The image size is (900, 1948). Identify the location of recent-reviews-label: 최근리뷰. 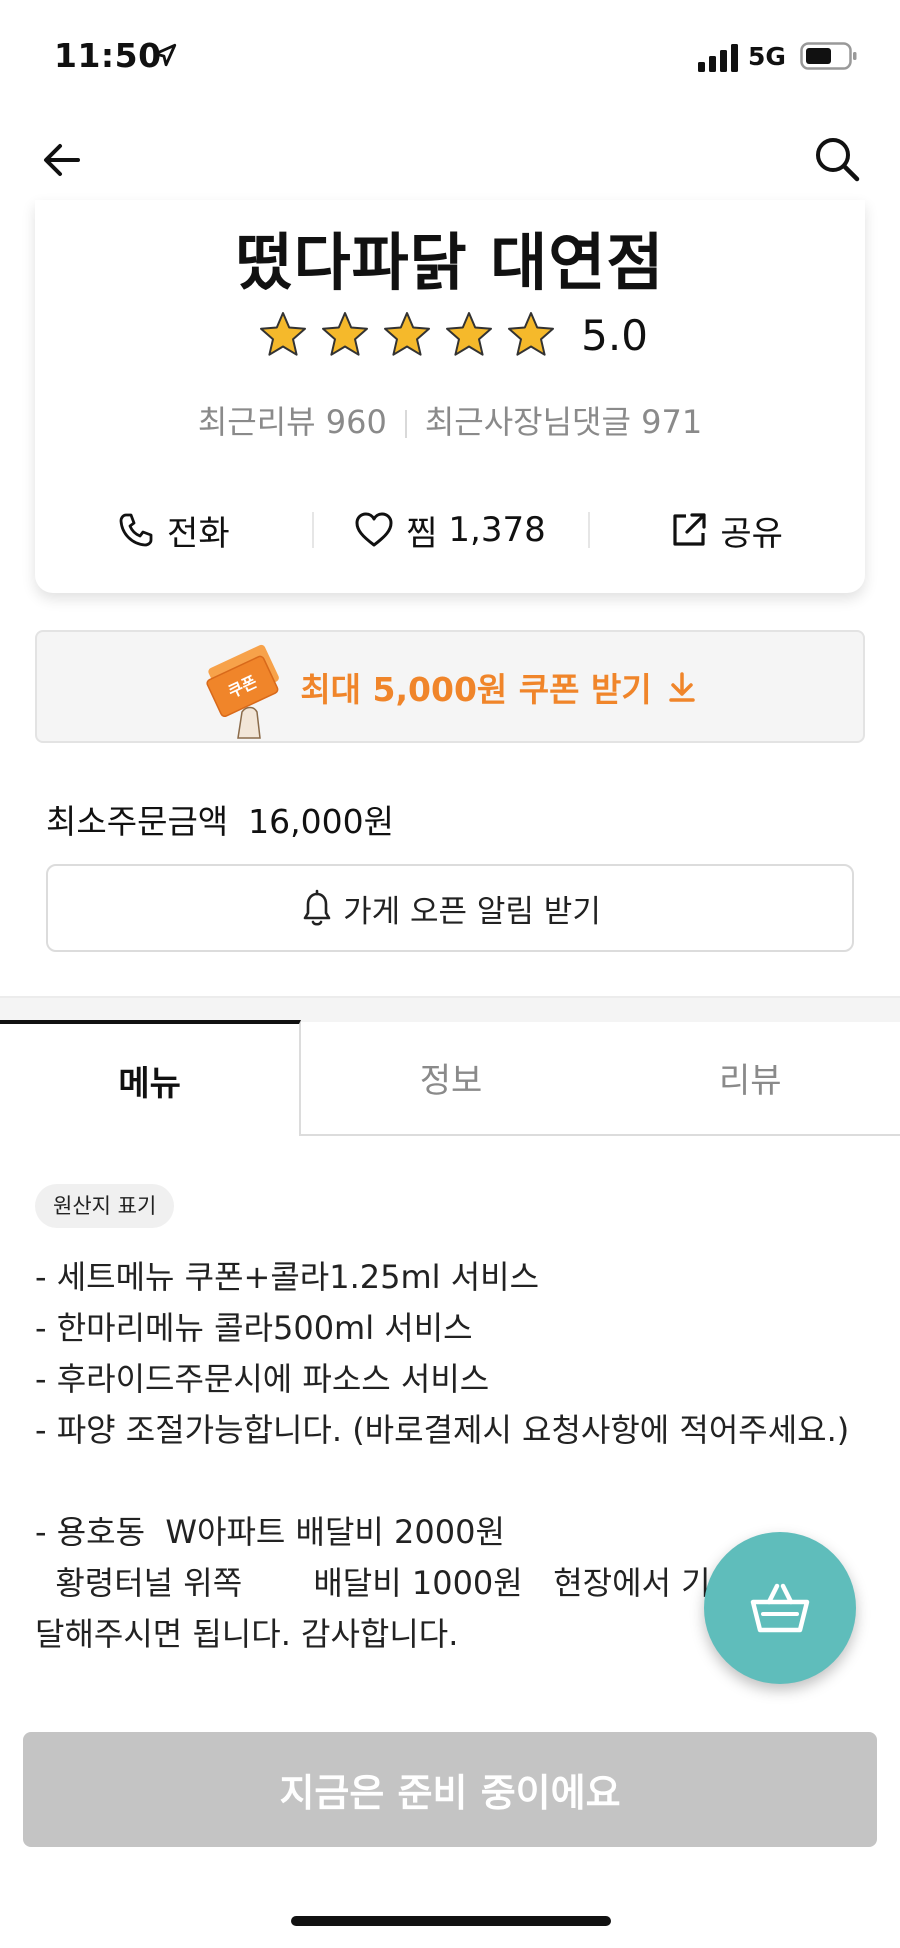
(256, 422).